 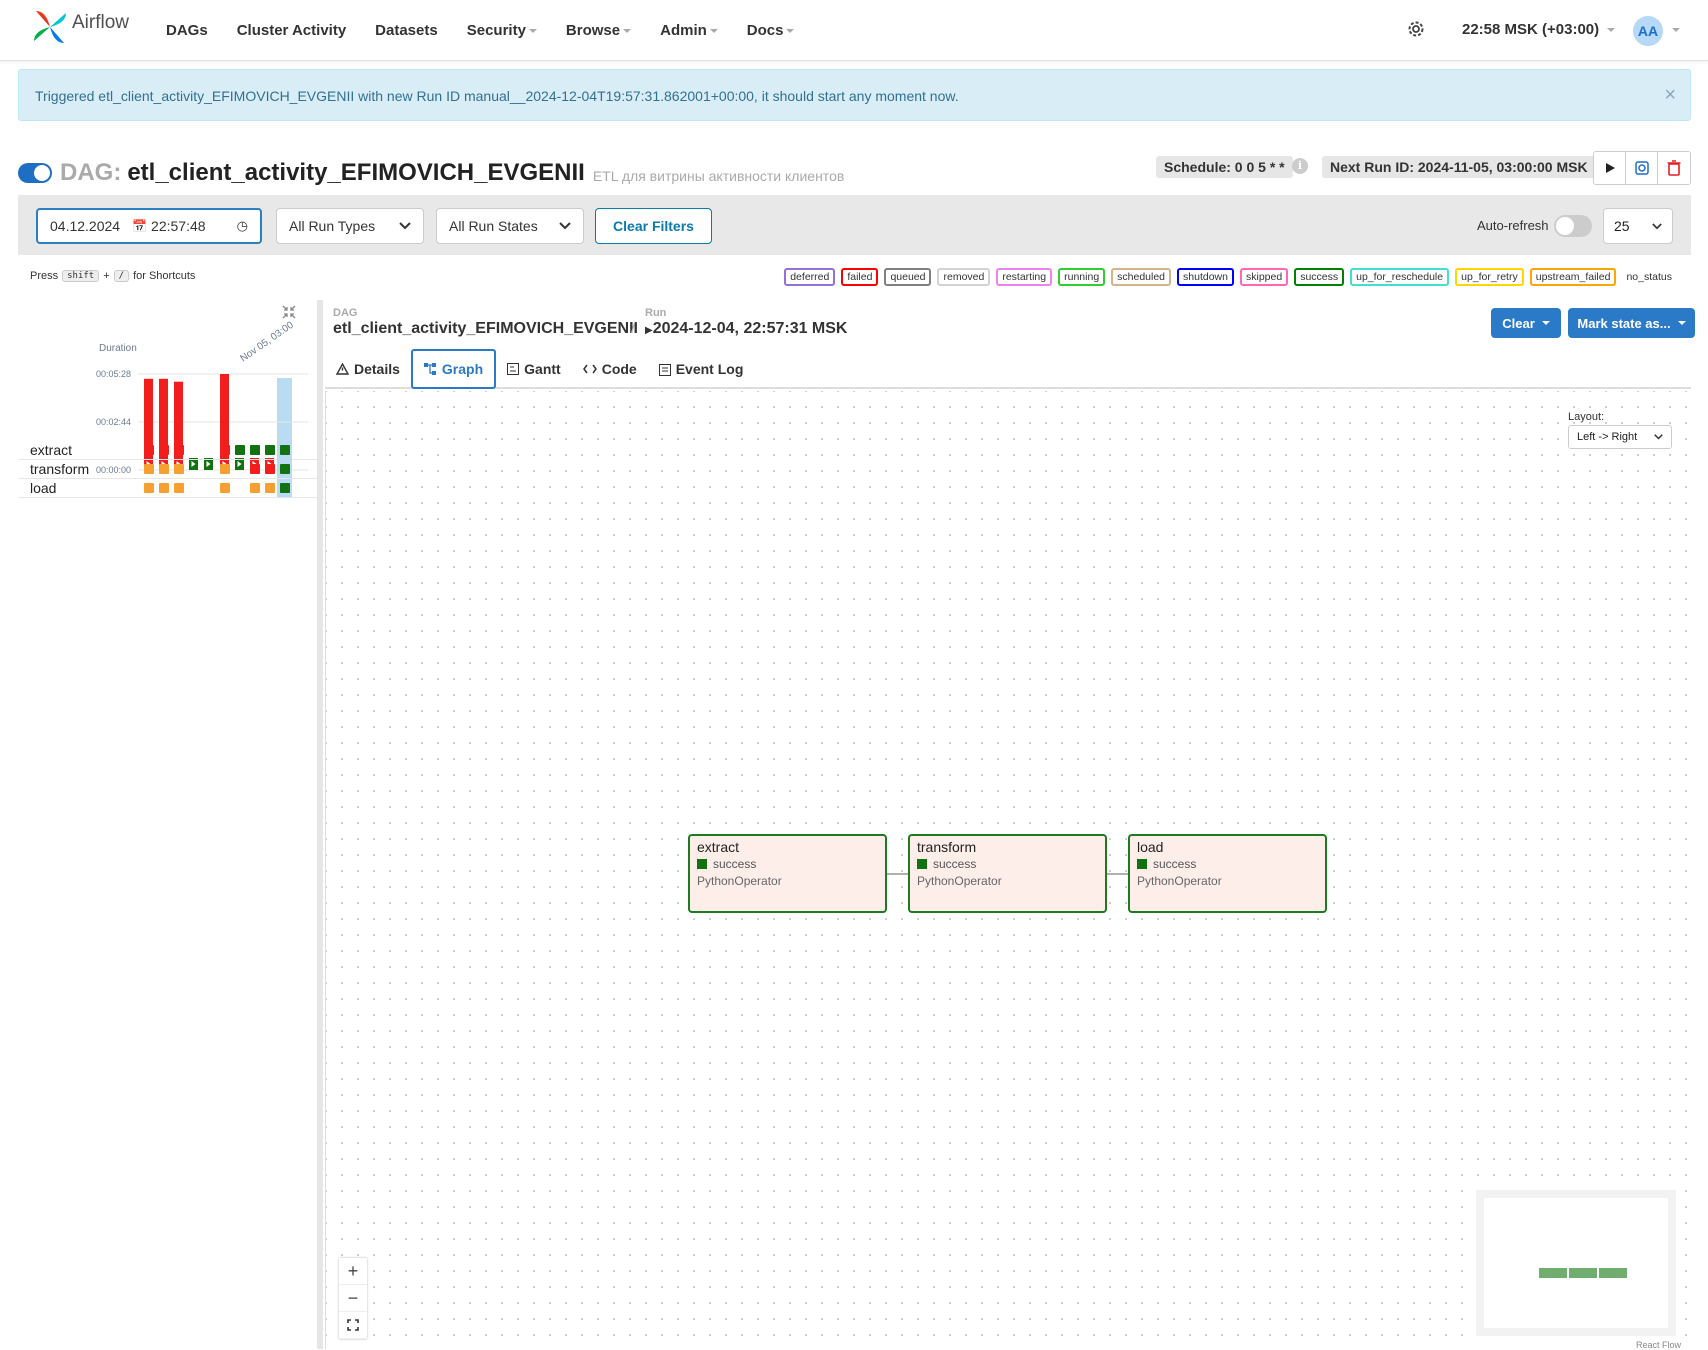 What do you see at coordinates (350, 226) in the screenshot?
I see `run-types-select: All Run Types` at bounding box center [350, 226].